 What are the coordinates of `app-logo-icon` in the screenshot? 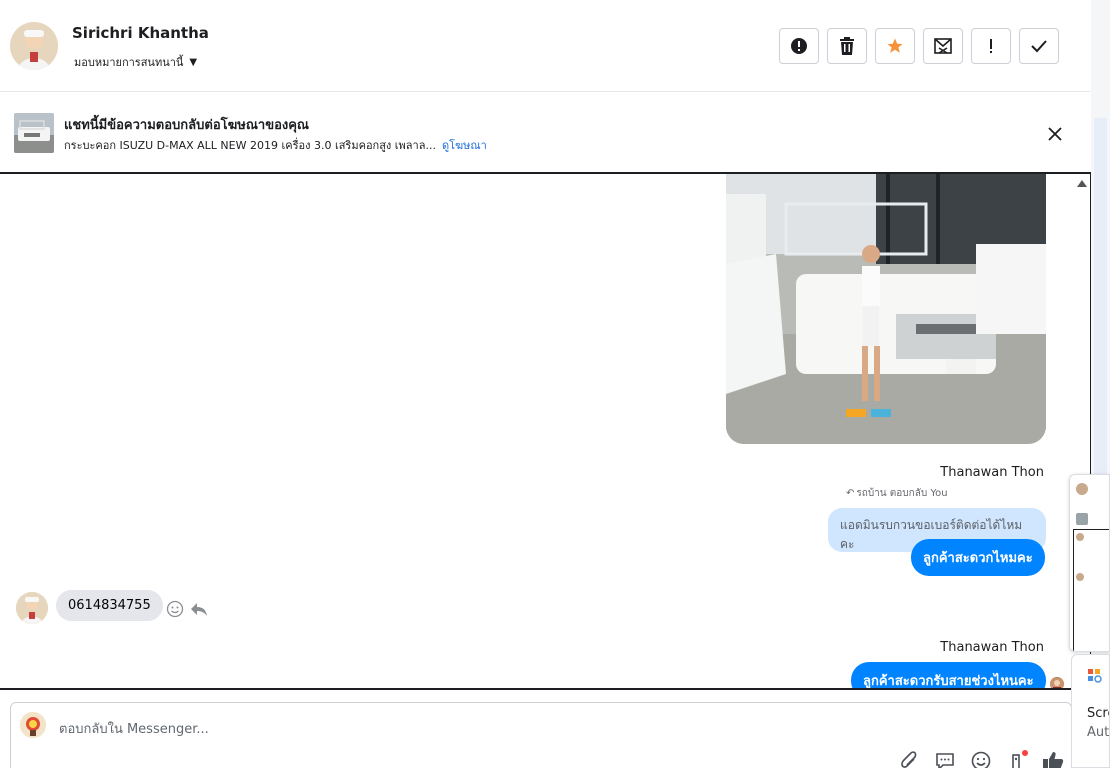 It's located at (1095, 676).